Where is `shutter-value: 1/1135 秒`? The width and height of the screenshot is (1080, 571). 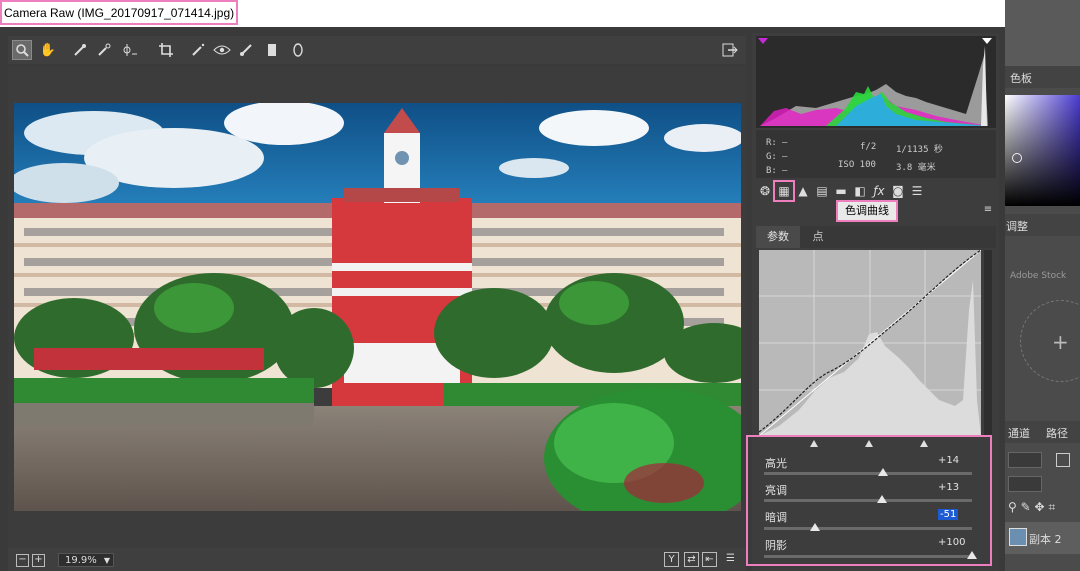
shutter-value: 1/1135 秒 is located at coordinates (919, 150).